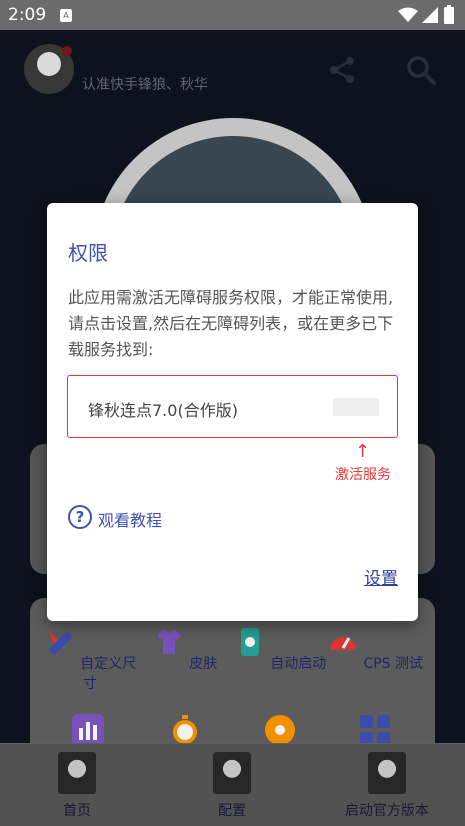  I want to click on status-time: 2:09, so click(27, 15).